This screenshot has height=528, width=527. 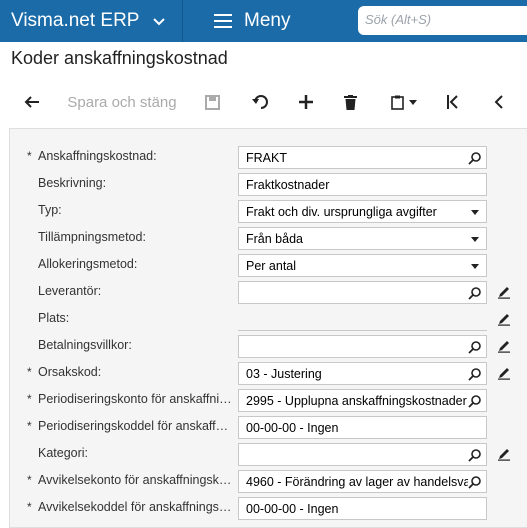 What do you see at coordinates (413, 102) in the screenshot?
I see `caret-down-icon` at bounding box center [413, 102].